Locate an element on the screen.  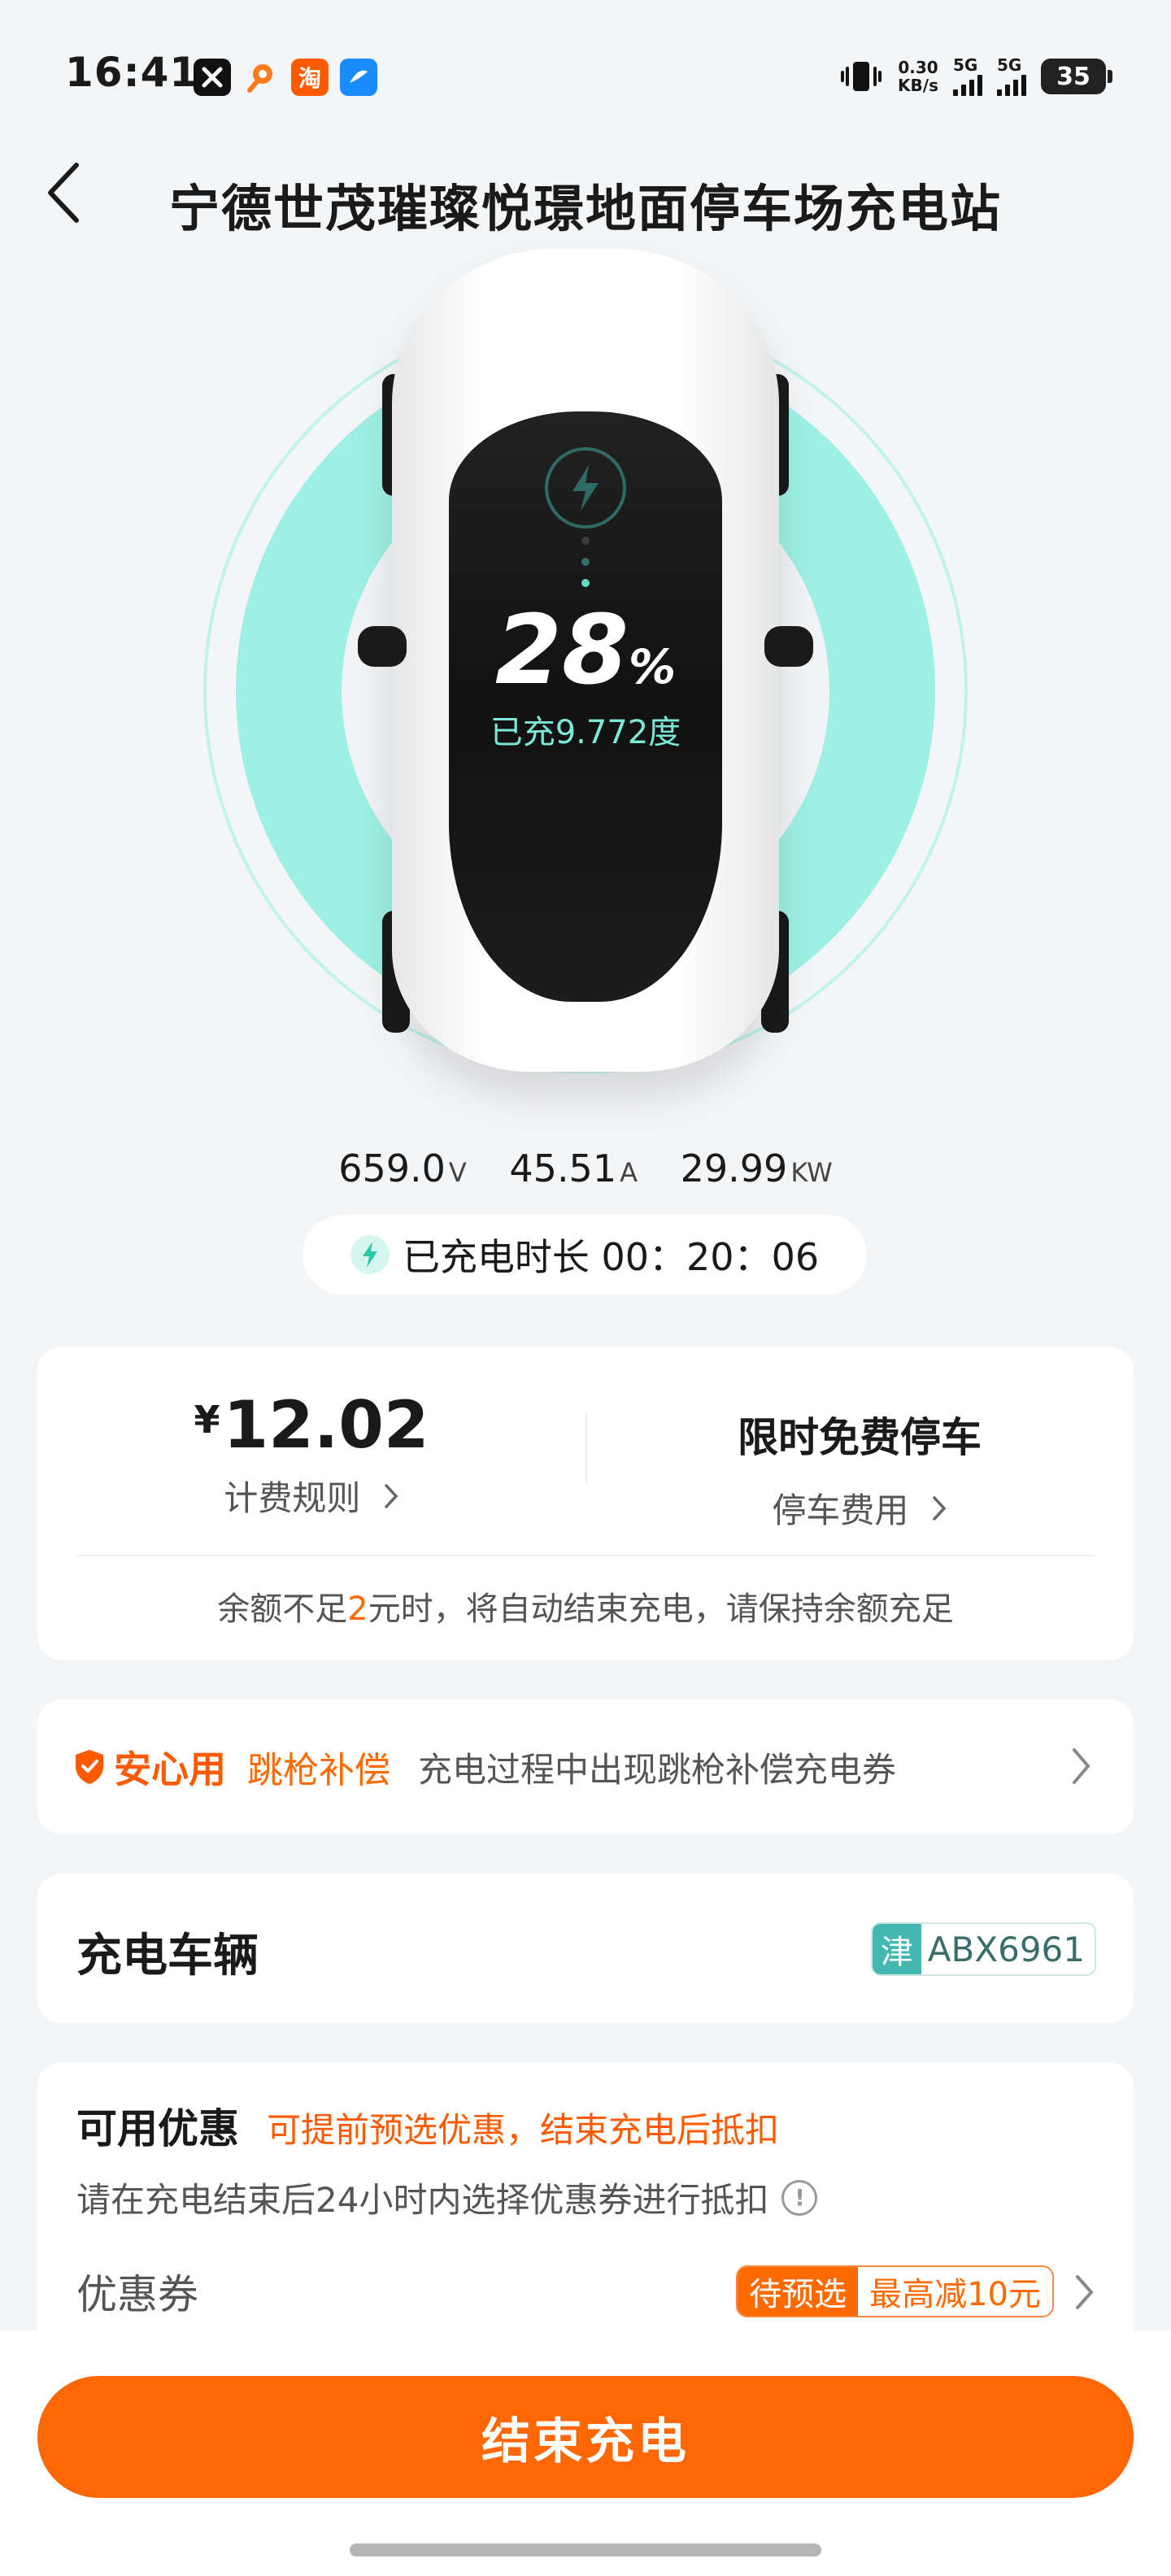
offers-description-text: 请在充电结束后24小时内选择优惠券进行抵扣 is located at coordinates (422, 2200).